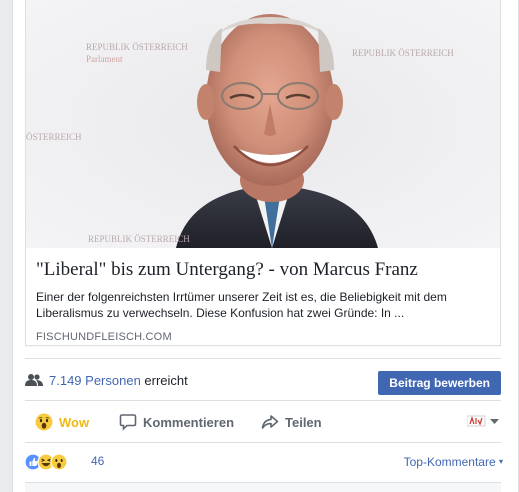  I want to click on caret-down-icon: ▾, so click(500, 461).